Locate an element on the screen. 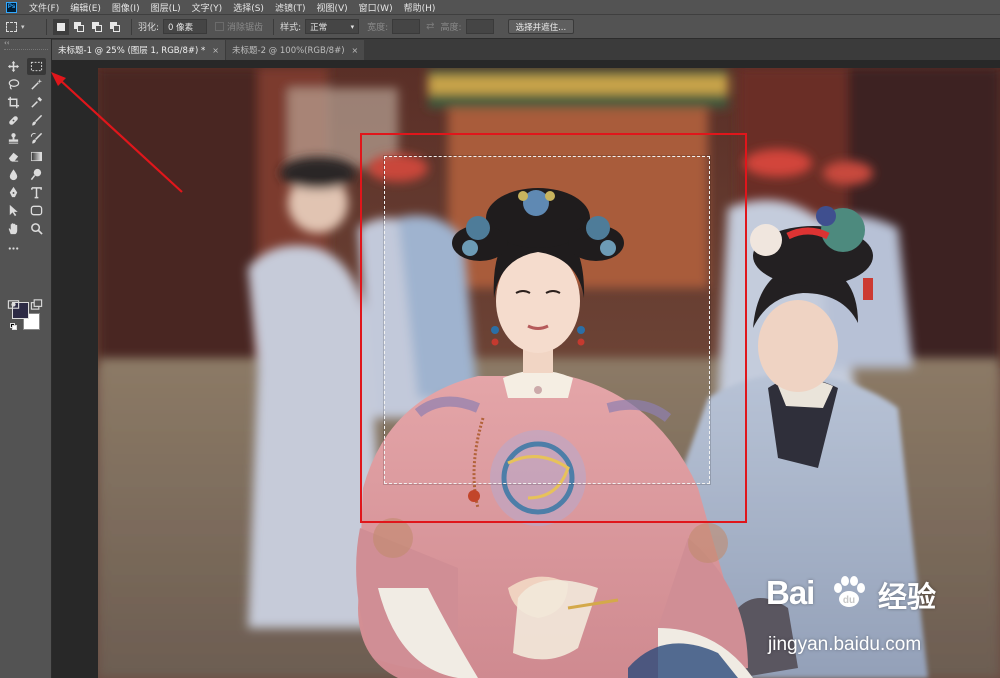  dodge-tool is located at coordinates (36, 174).